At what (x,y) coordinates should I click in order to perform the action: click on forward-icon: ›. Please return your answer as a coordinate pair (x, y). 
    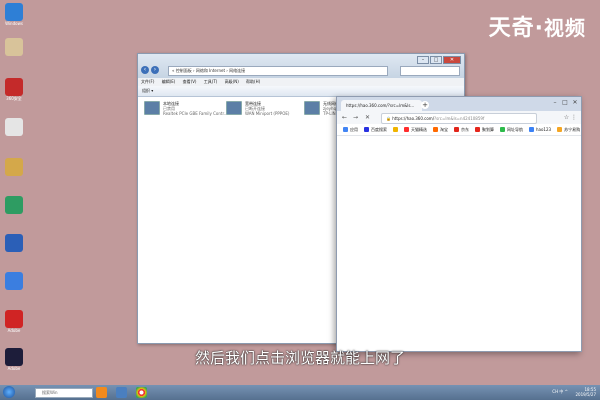
    Looking at the image, I should click on (155, 70).